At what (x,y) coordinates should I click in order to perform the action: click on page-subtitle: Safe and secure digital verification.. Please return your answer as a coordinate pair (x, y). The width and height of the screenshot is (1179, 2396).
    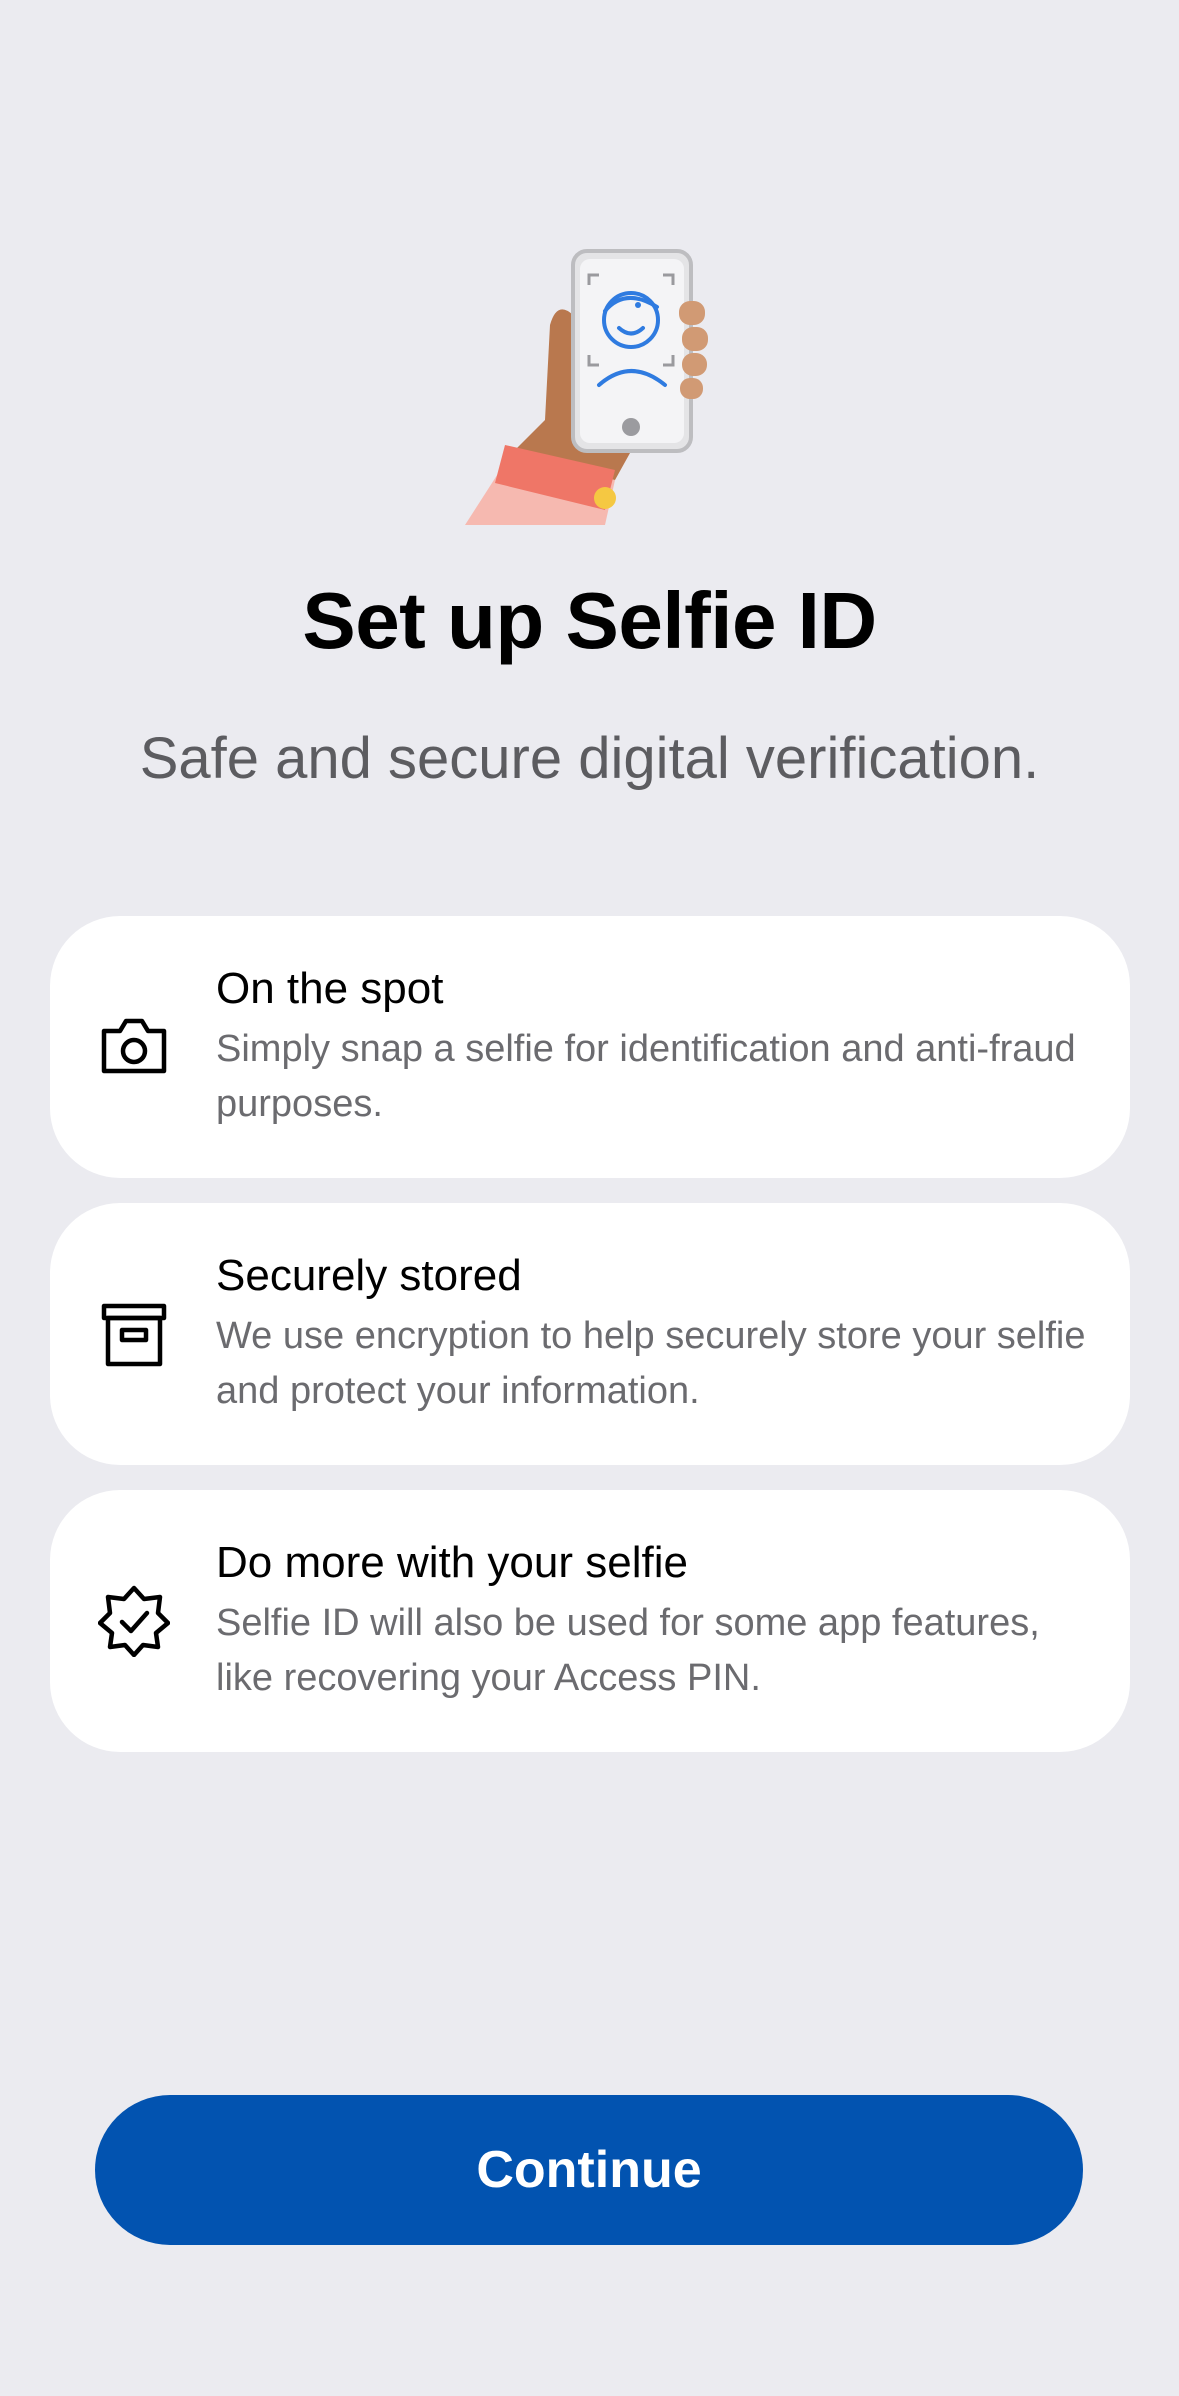
    Looking at the image, I should click on (589, 758).